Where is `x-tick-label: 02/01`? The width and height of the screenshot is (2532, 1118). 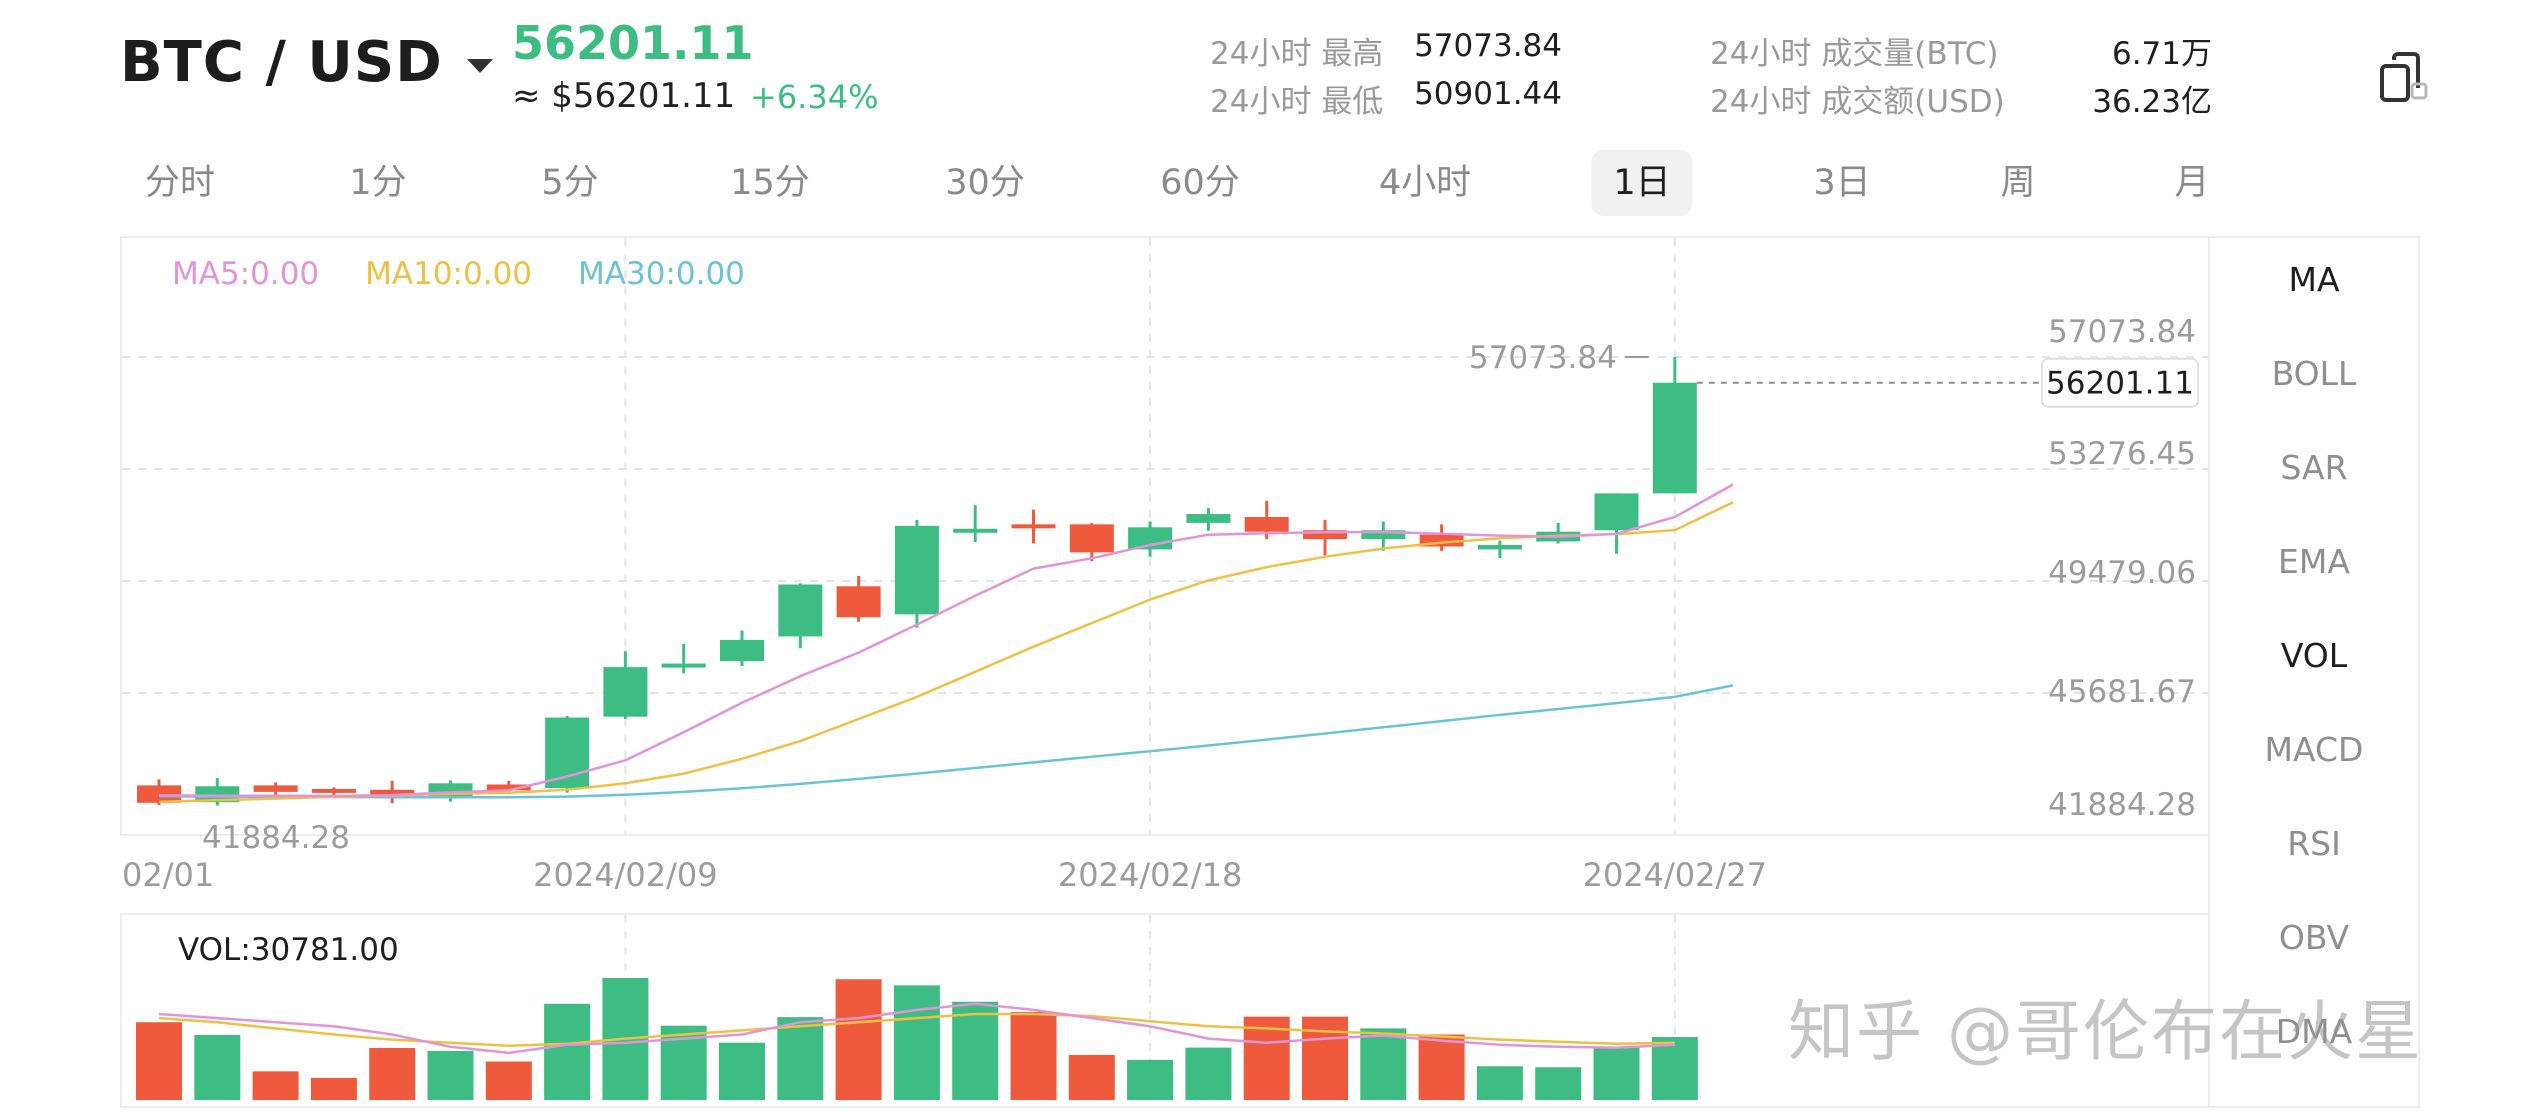
x-tick-label: 02/01 is located at coordinates (168, 875).